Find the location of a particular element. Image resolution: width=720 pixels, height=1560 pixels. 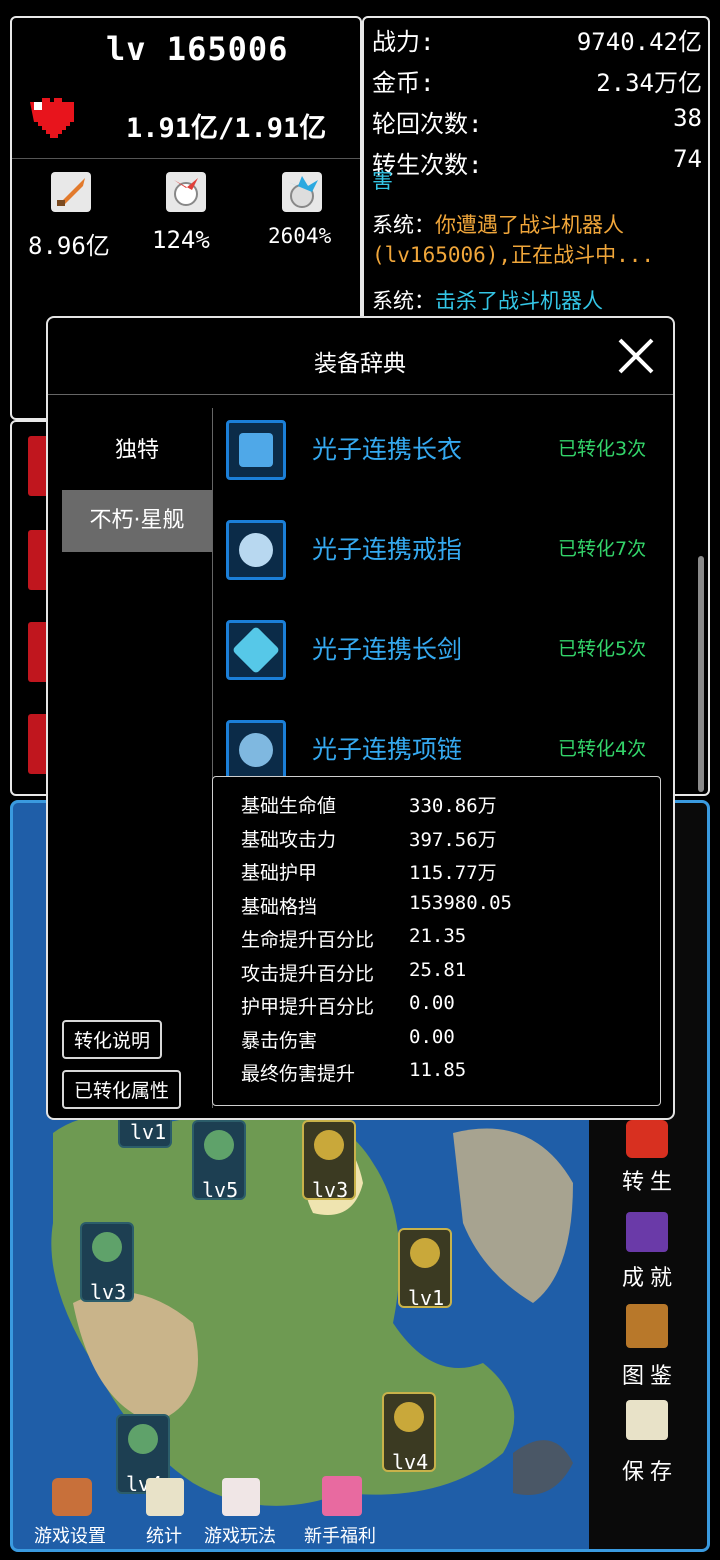

rebirth-row: 转生次数: 74 is located at coordinates (537, 162).